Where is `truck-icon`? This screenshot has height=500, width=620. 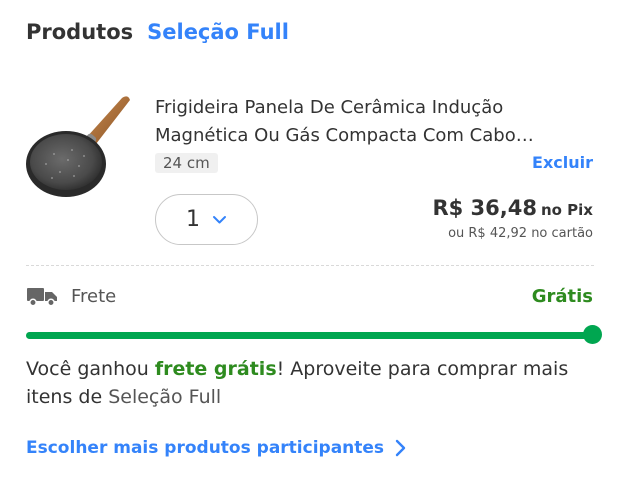 truck-icon is located at coordinates (42, 297).